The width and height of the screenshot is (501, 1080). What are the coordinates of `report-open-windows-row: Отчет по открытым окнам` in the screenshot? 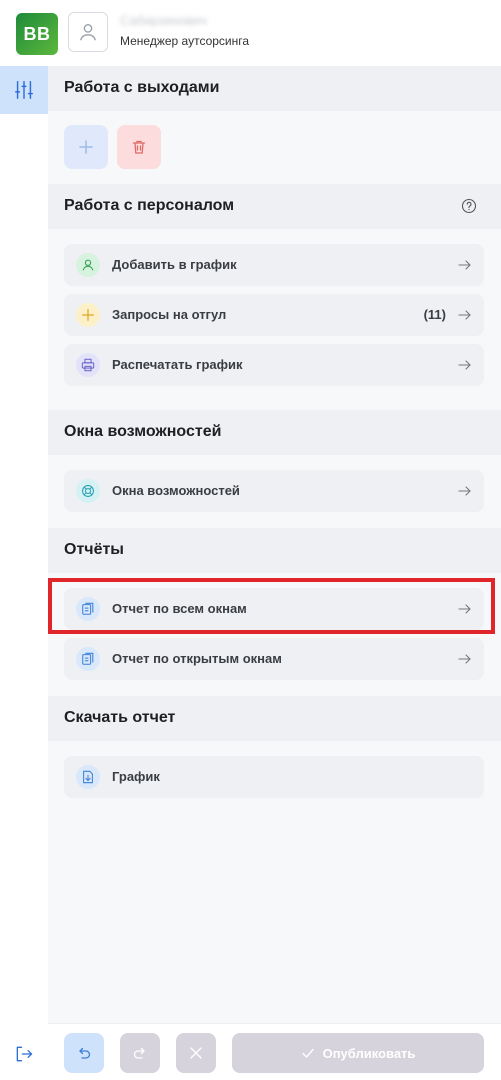 It's located at (274, 659).